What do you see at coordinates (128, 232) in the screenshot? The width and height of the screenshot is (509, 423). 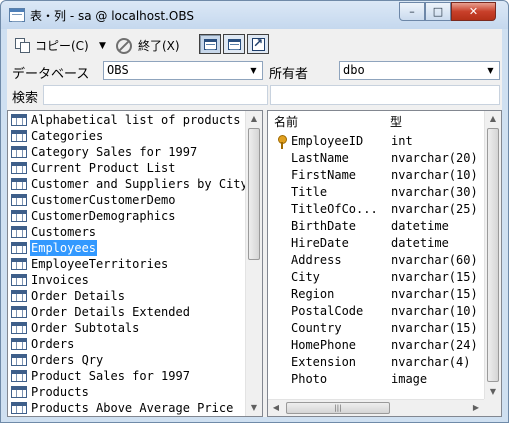 I see `table-list-item: Customers` at bounding box center [128, 232].